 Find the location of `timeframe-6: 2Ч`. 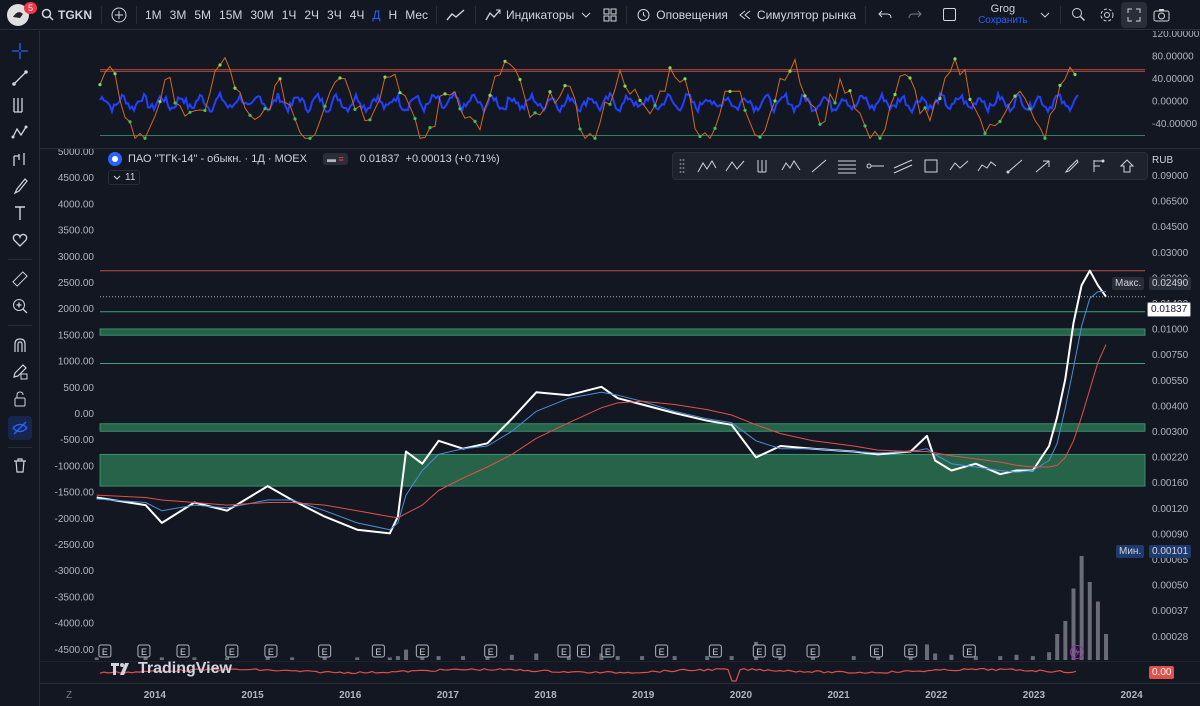

timeframe-6: 2Ч is located at coordinates (311, 15).